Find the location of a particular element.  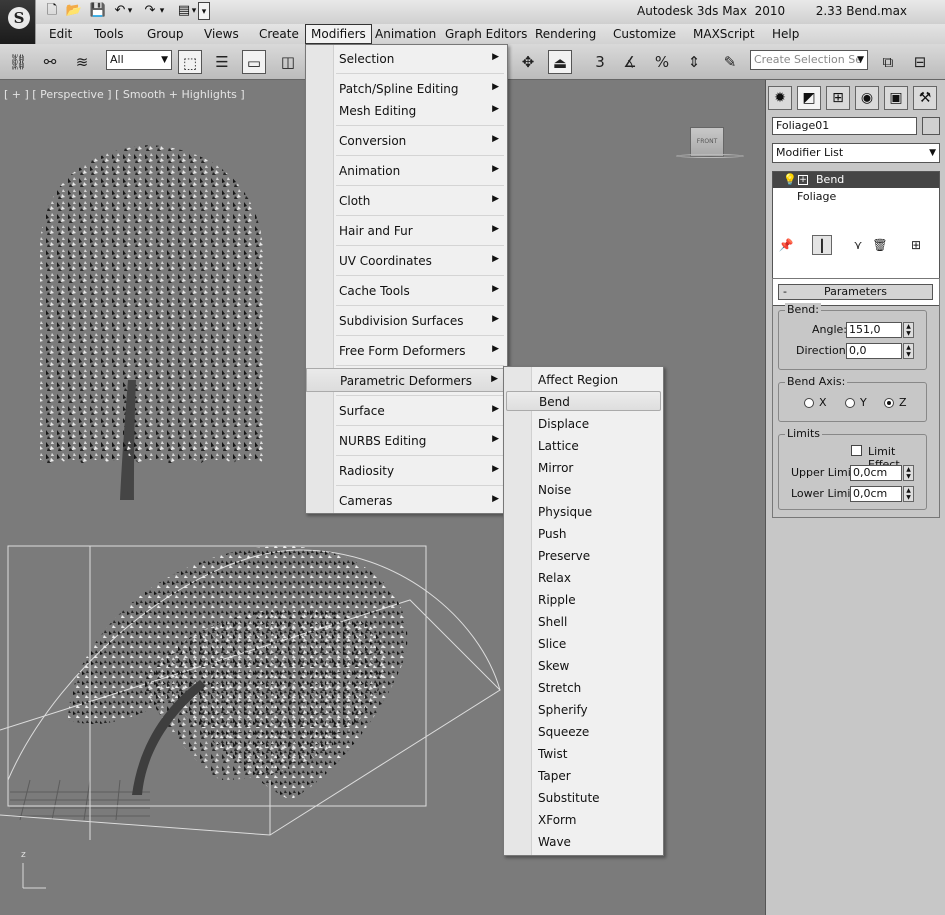

submenu-item-twist: Twist is located at coordinates (583, 754).